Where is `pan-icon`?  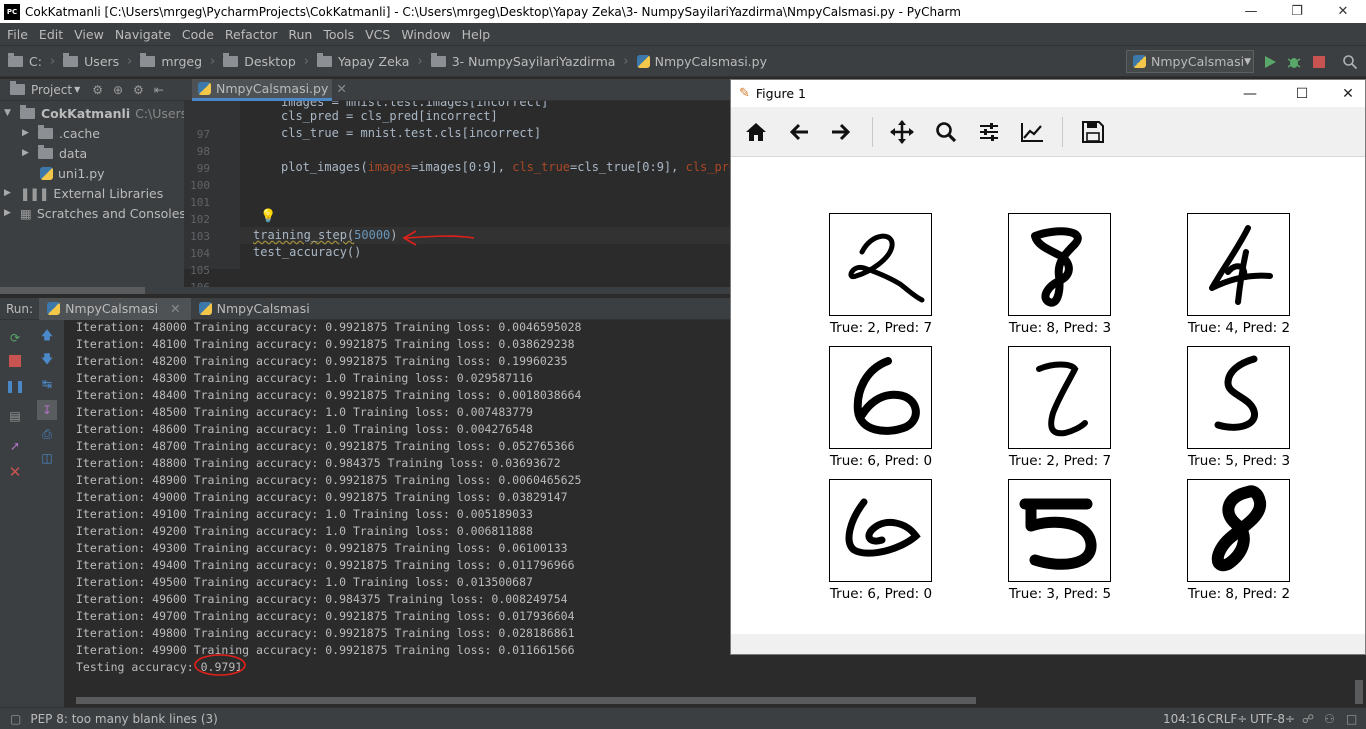 pan-icon is located at coordinates (902, 132).